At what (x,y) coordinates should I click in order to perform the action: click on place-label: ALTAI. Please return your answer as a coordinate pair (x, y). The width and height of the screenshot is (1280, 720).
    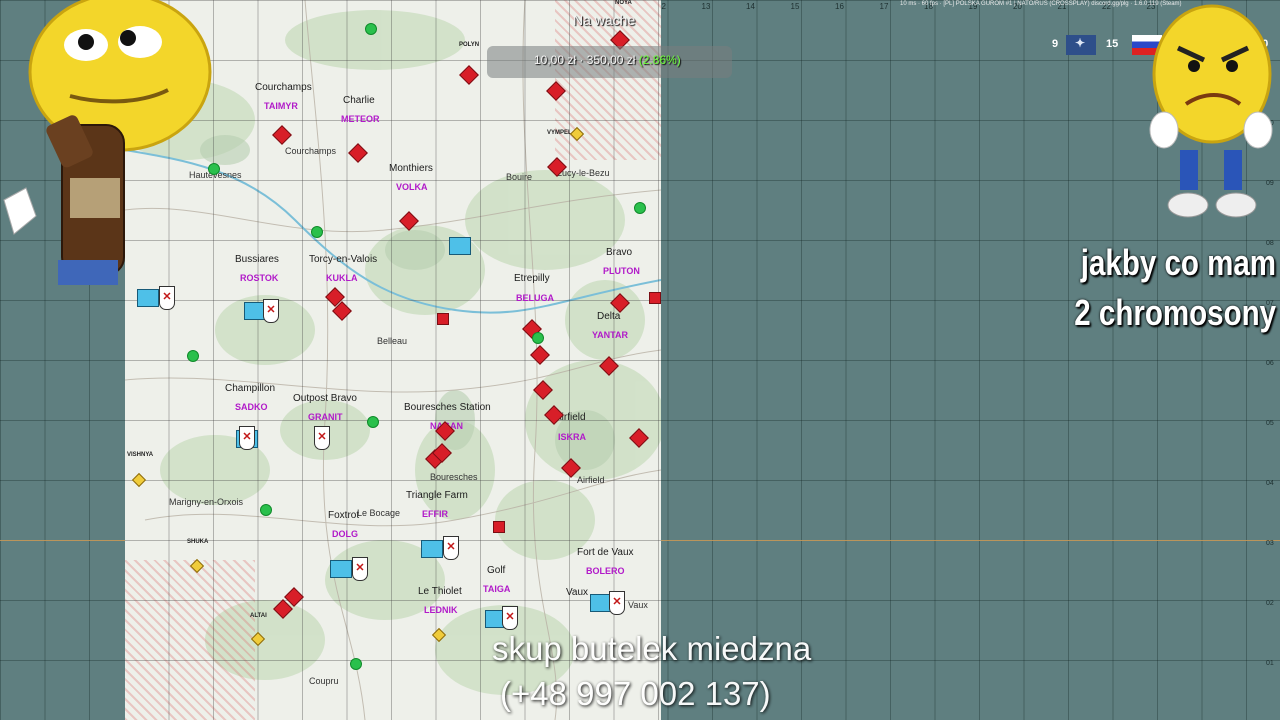
    Looking at the image, I should click on (258, 616).